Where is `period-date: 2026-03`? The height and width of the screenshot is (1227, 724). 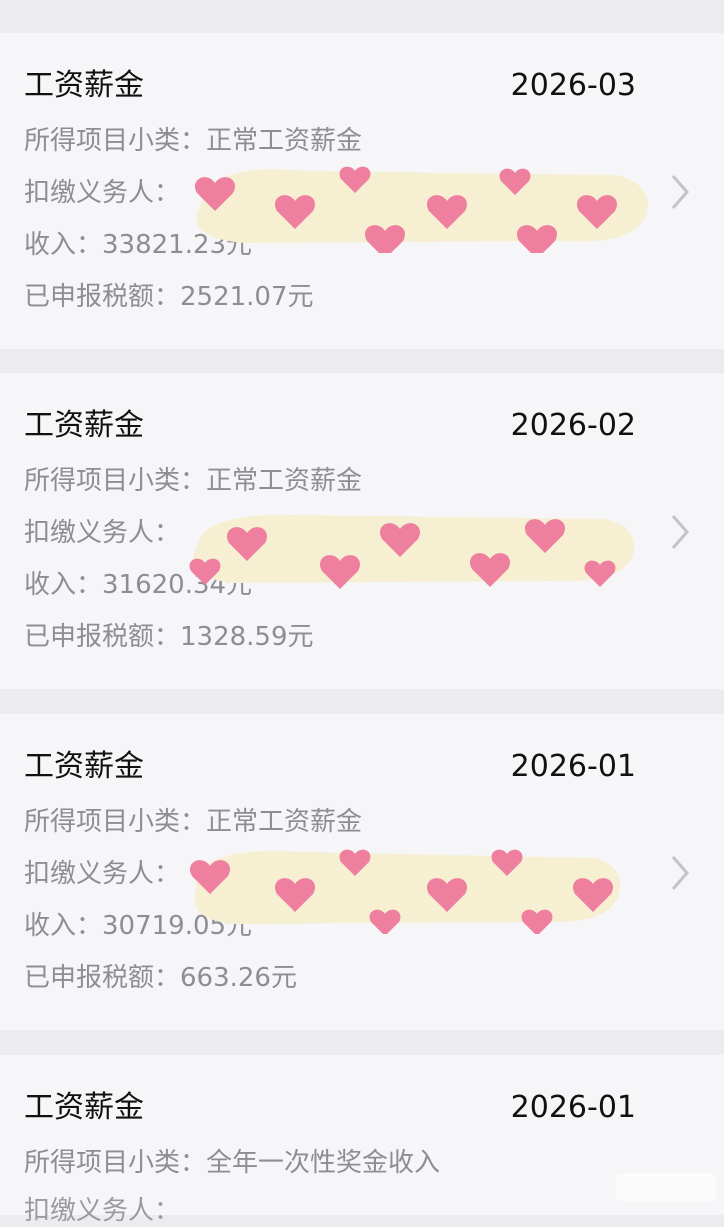 period-date: 2026-03 is located at coordinates (573, 85).